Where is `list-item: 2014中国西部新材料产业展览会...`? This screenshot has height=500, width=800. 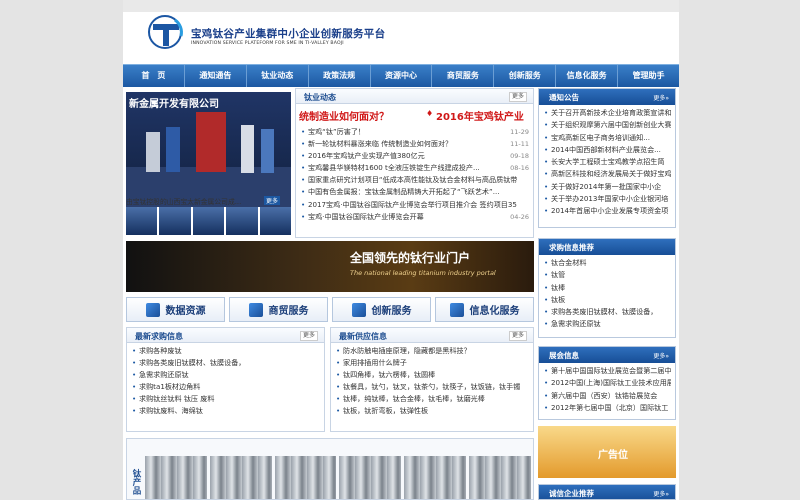 list-item: 2014中国西部新材料产业展览会... is located at coordinates (607, 150).